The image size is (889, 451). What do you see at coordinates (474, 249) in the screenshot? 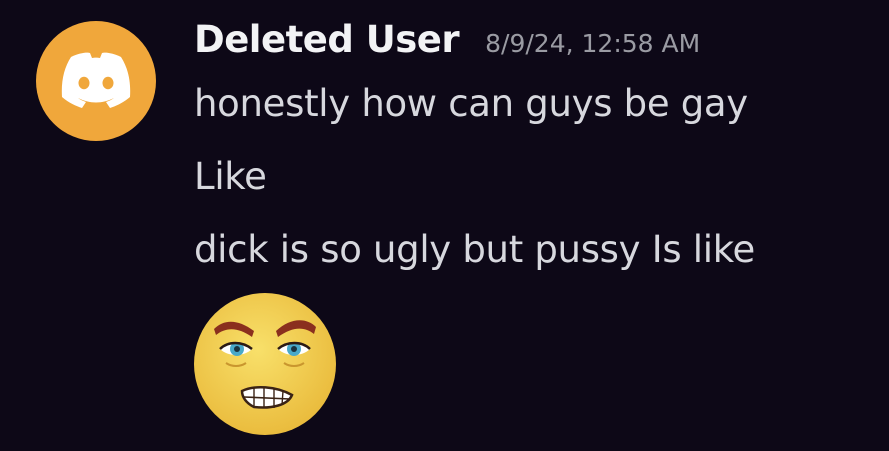
I see `message-line: dick is so ugly but pussy Is like` at bounding box center [474, 249].